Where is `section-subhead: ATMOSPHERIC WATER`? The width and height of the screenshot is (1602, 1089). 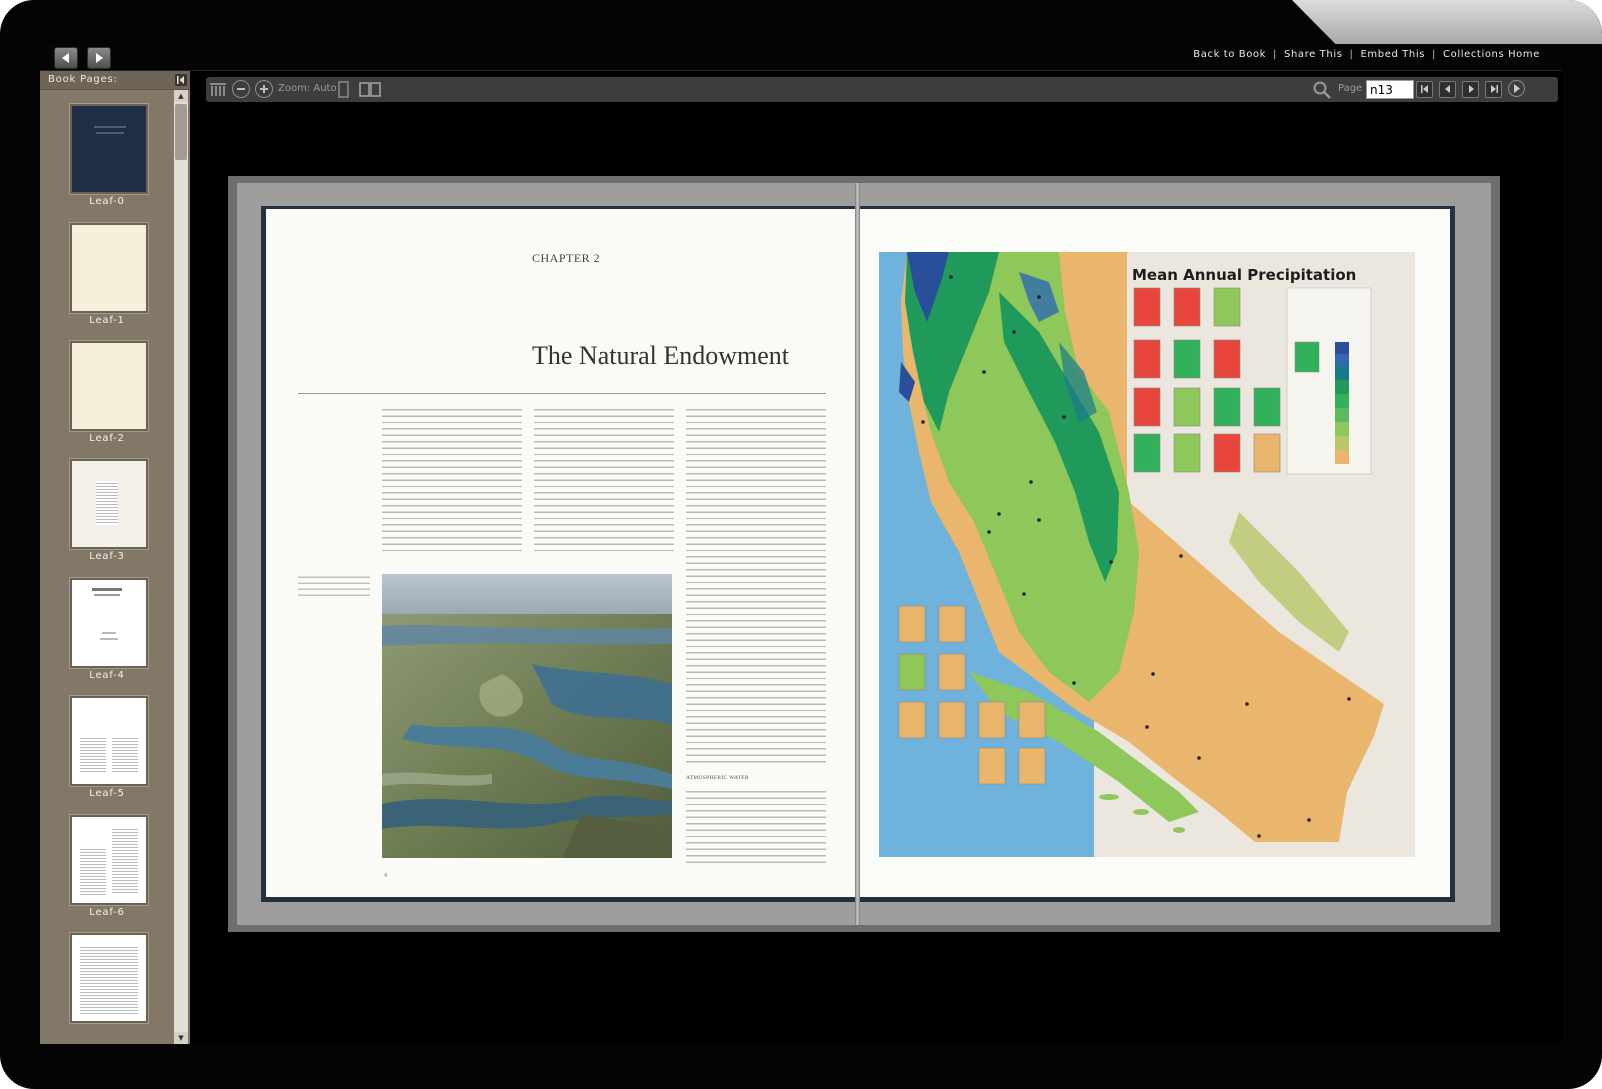 section-subhead: ATMOSPHERIC WATER is located at coordinates (717, 778).